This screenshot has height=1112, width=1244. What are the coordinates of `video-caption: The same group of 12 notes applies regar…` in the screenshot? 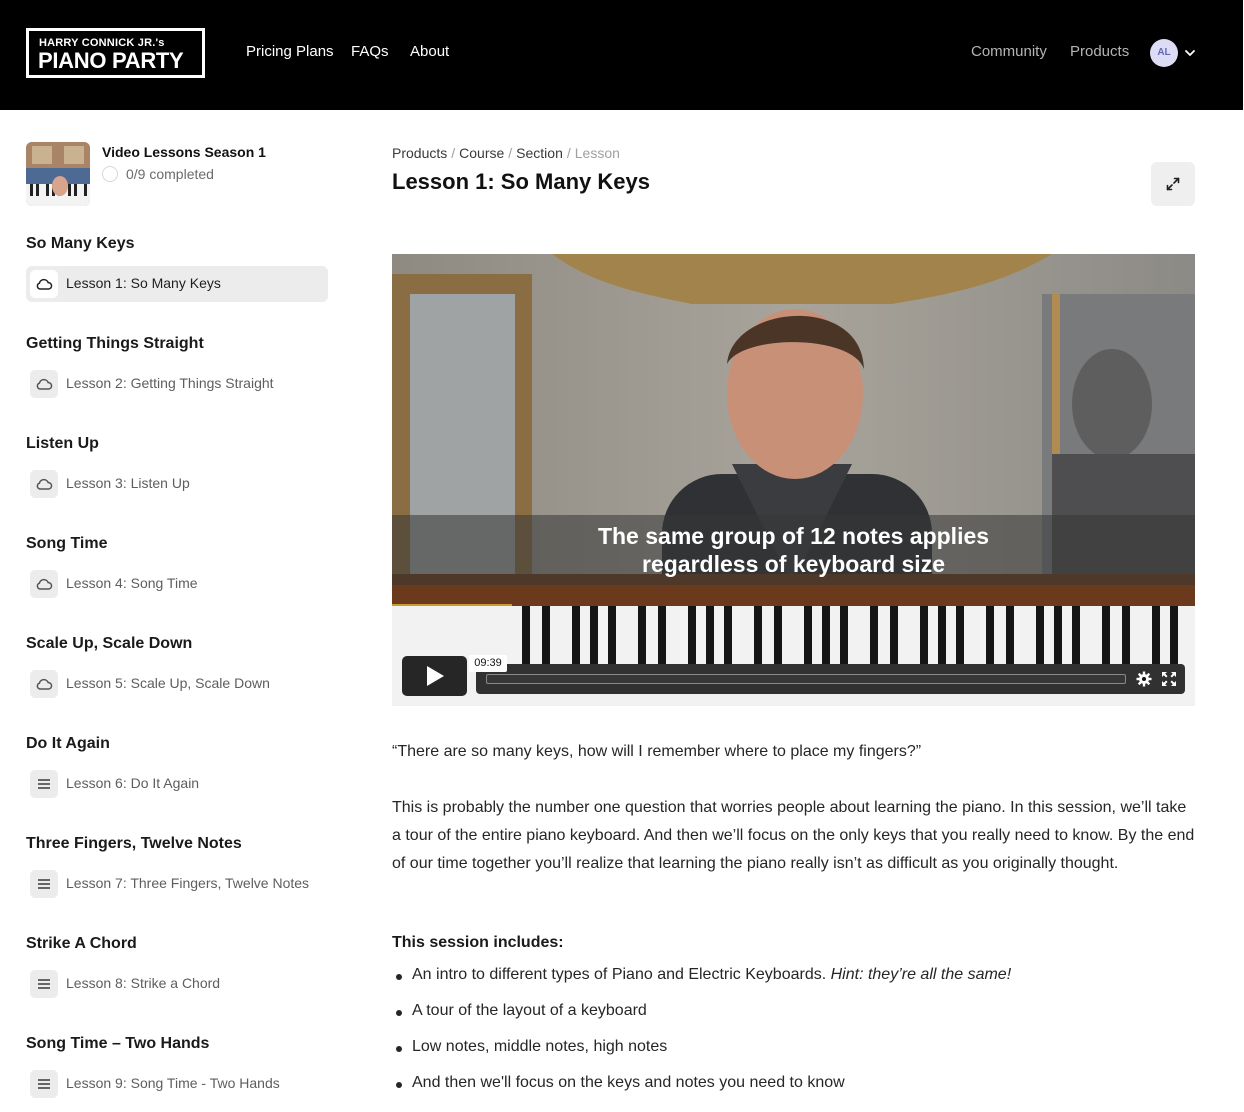 It's located at (793, 550).